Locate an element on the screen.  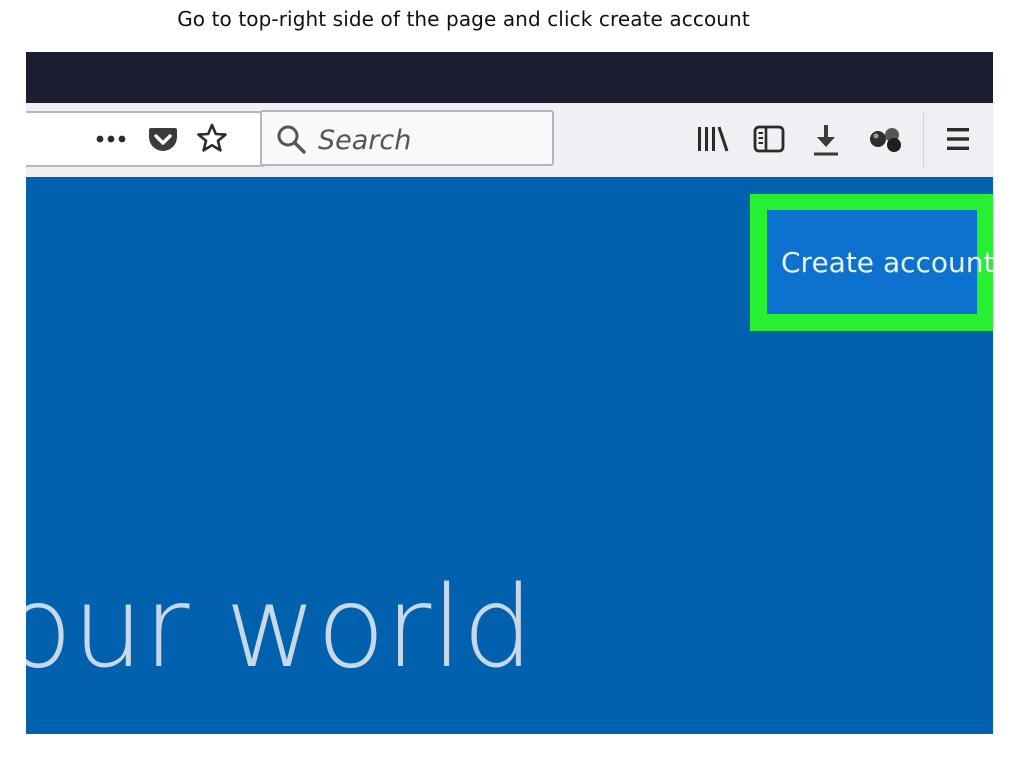
create-account-button: Create account is located at coordinates (880, 262).